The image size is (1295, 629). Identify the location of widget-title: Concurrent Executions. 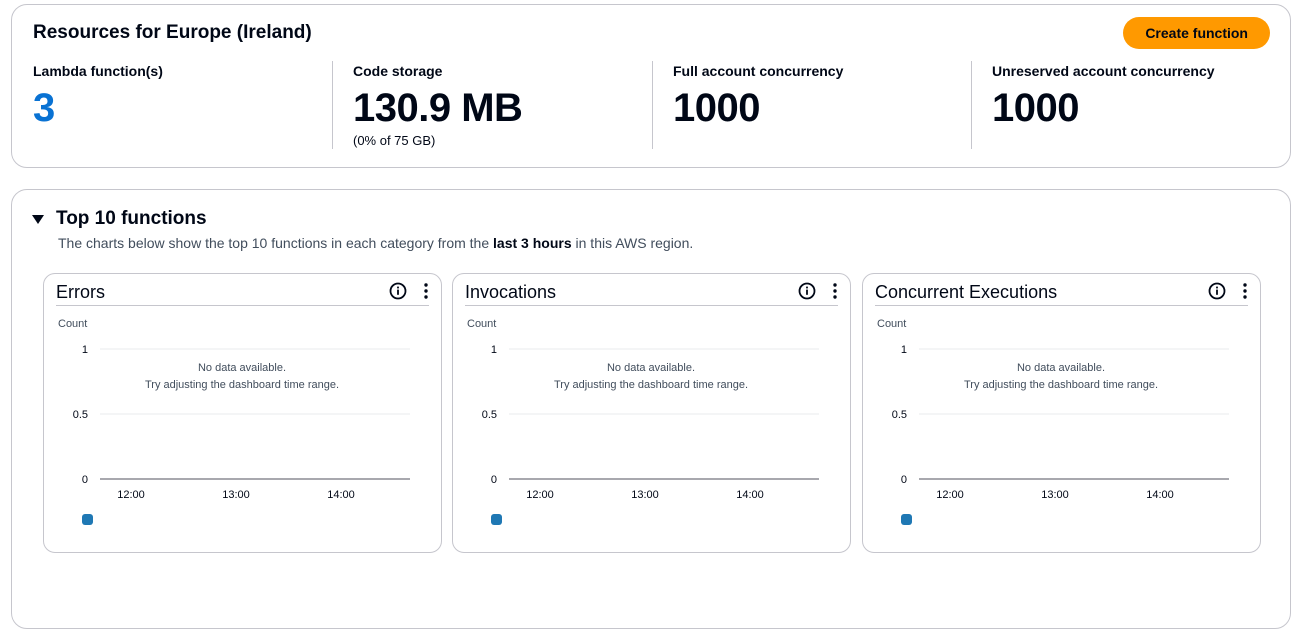
(966, 292).